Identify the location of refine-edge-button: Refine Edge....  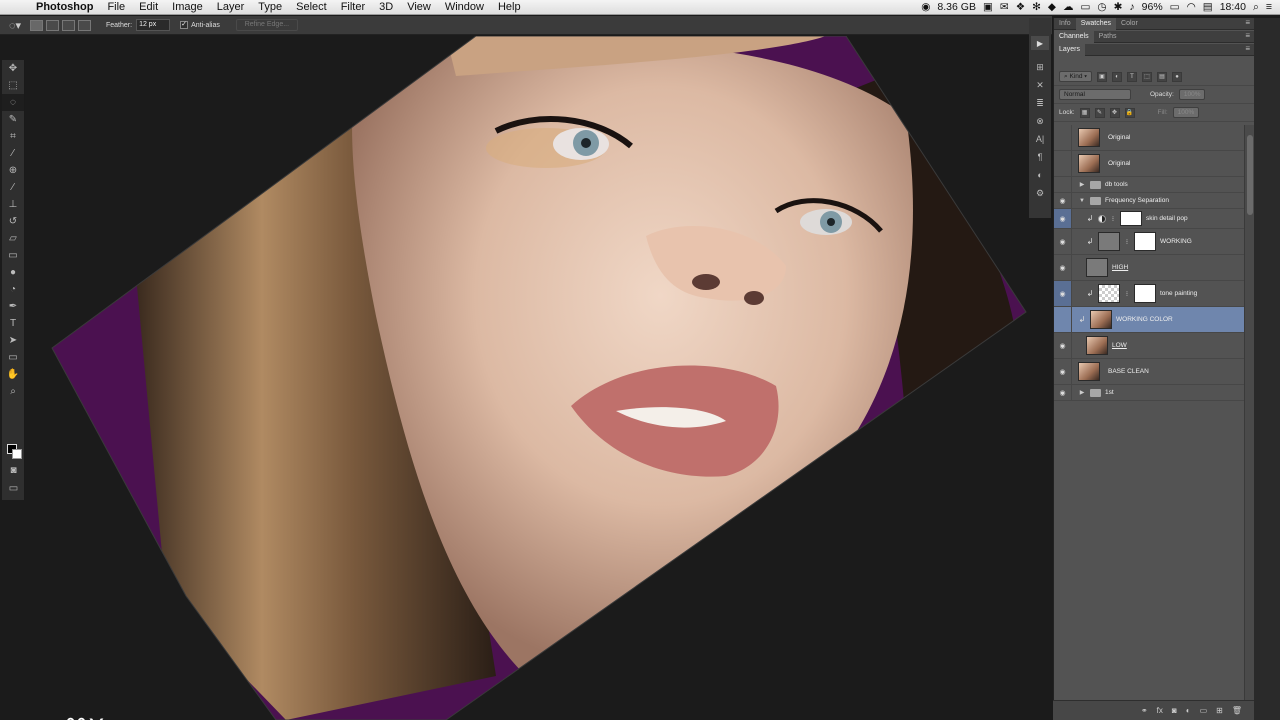
(266, 25).